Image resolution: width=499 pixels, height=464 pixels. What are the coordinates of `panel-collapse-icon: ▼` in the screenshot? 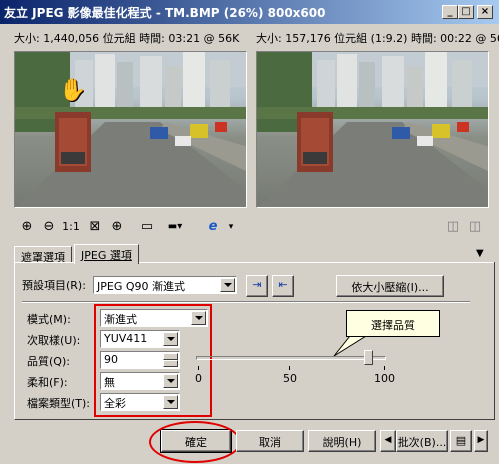 It's located at (480, 253).